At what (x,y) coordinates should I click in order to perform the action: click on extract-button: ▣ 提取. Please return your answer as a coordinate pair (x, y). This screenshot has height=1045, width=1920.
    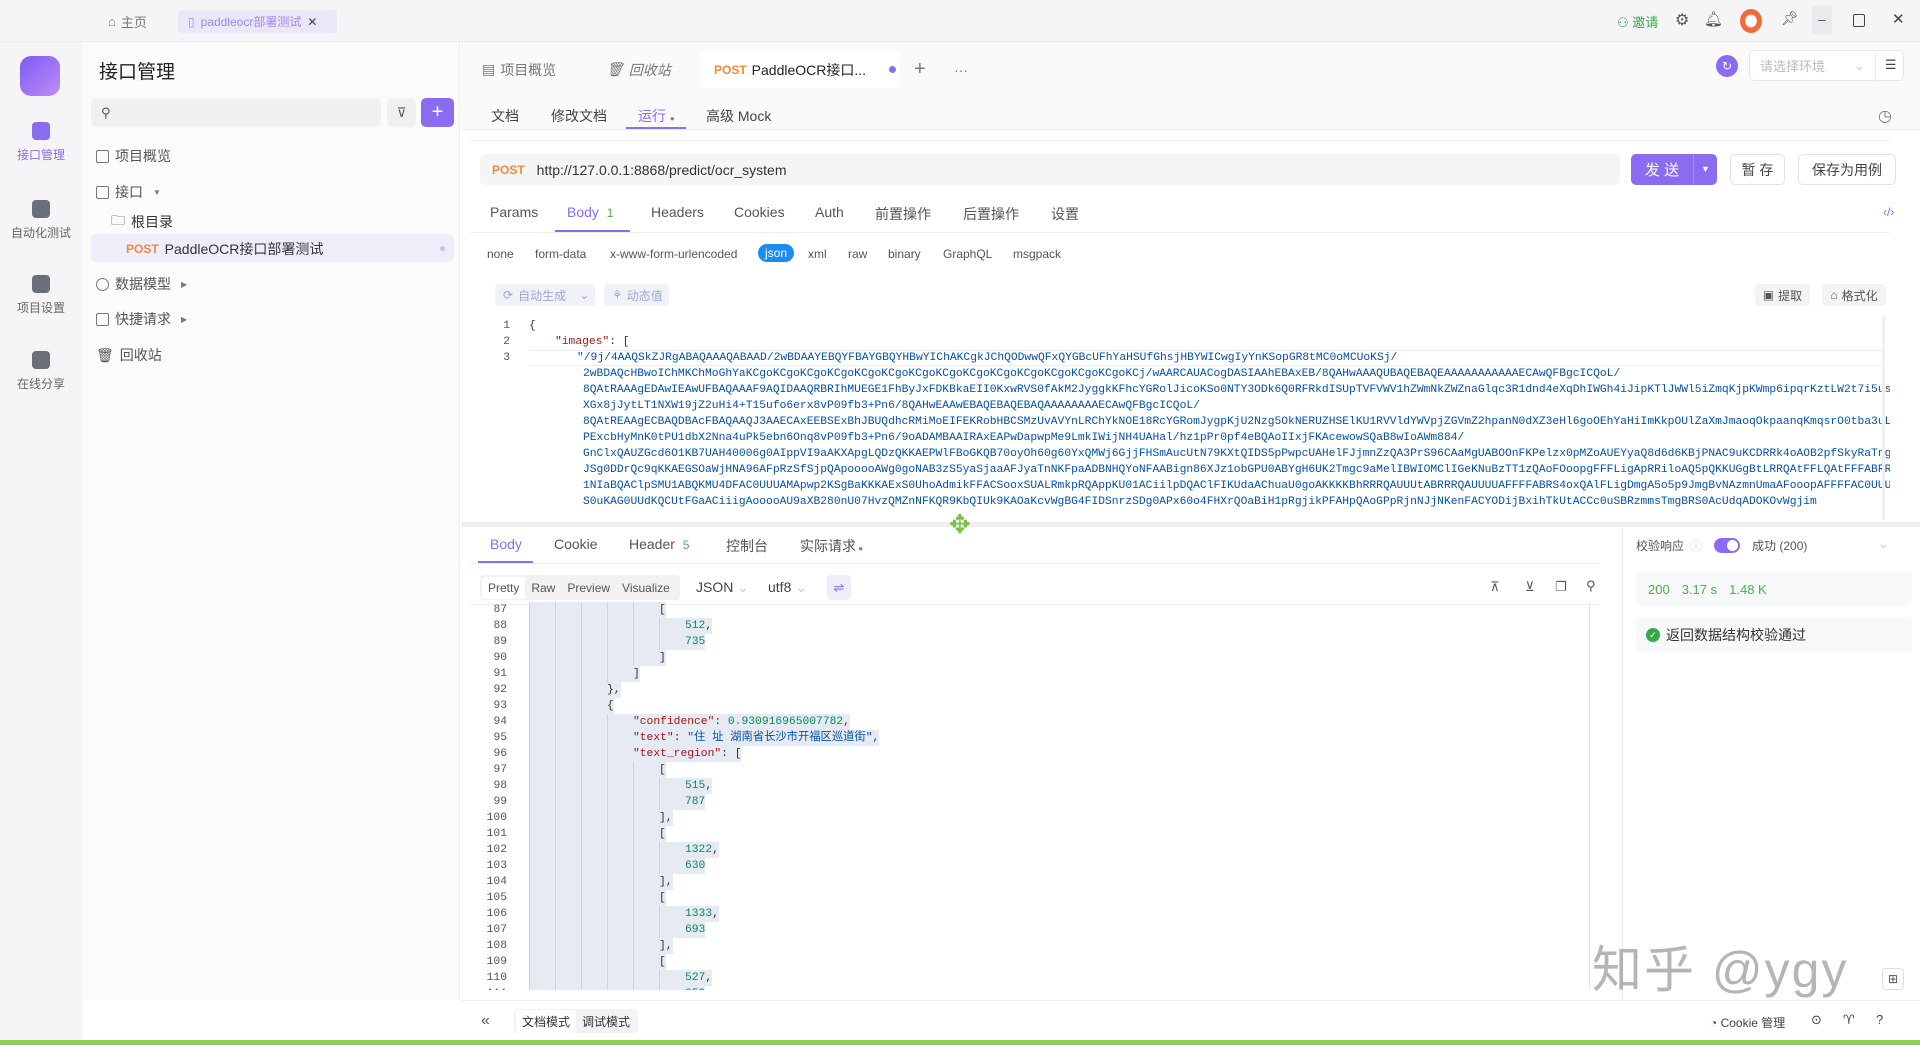
    Looking at the image, I should click on (1782, 295).